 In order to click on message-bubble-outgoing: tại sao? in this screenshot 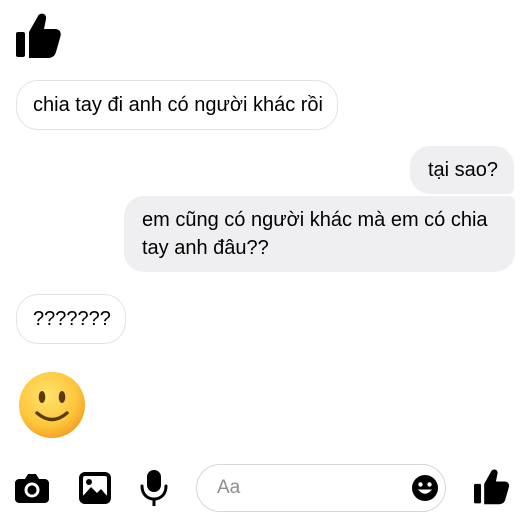, I will do `click(461, 170)`.